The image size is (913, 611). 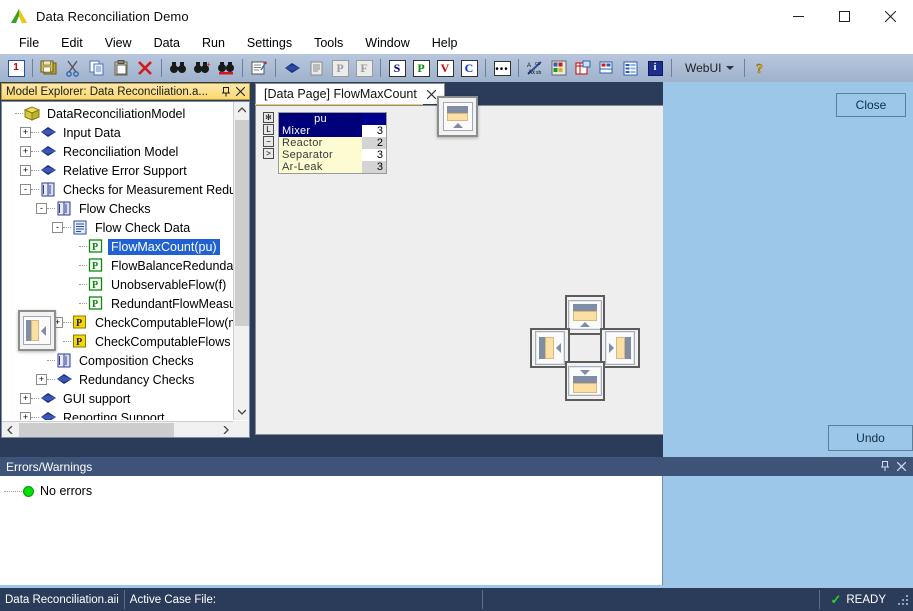 What do you see at coordinates (761, 68) in the screenshot?
I see `help-icon: ?` at bounding box center [761, 68].